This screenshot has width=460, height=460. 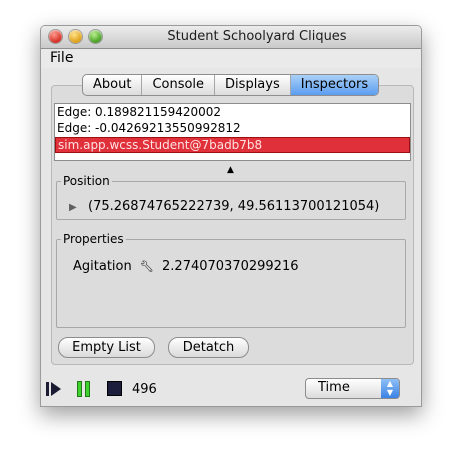 What do you see at coordinates (54, 389) in the screenshot?
I see `play-icon` at bounding box center [54, 389].